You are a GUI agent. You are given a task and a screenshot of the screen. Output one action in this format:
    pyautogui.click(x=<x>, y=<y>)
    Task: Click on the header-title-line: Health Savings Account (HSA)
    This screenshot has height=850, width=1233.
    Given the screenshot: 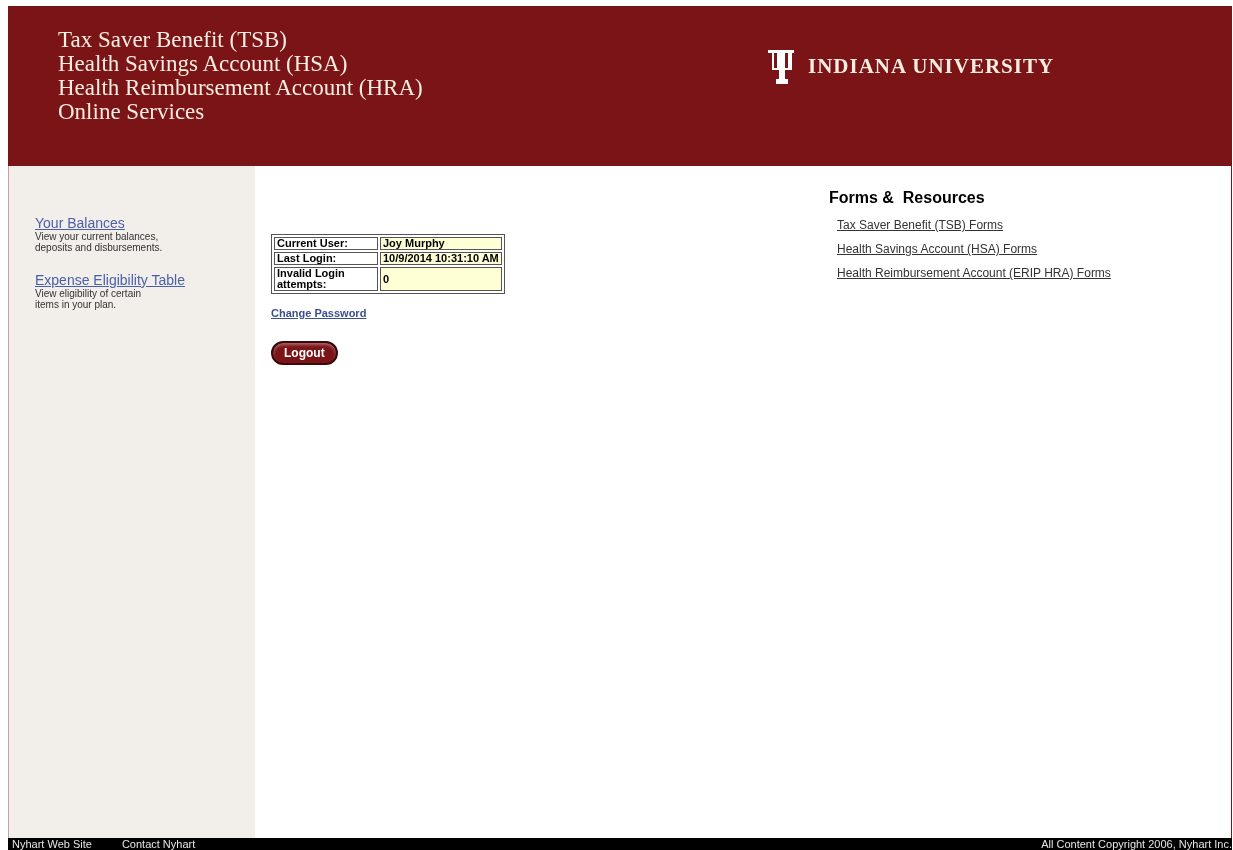 What is the action you would take?
    pyautogui.click(x=203, y=64)
    